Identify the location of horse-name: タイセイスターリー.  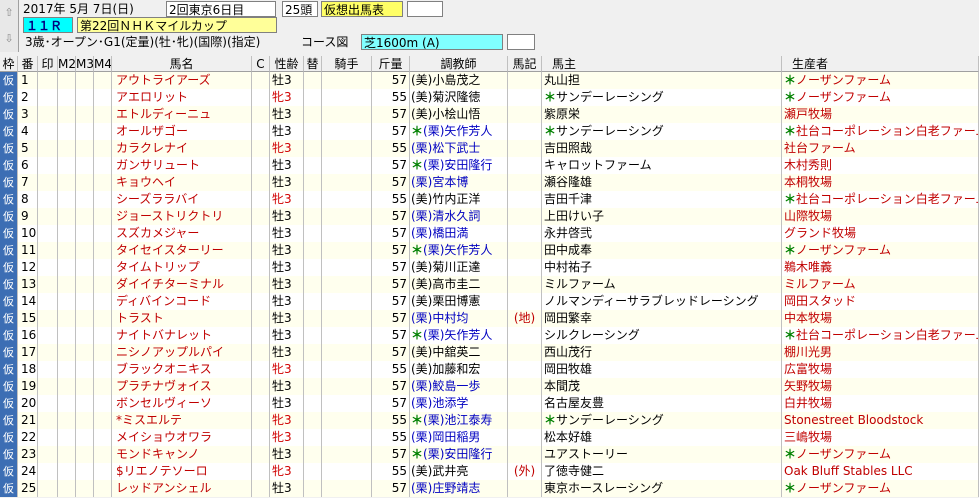
(182, 250).